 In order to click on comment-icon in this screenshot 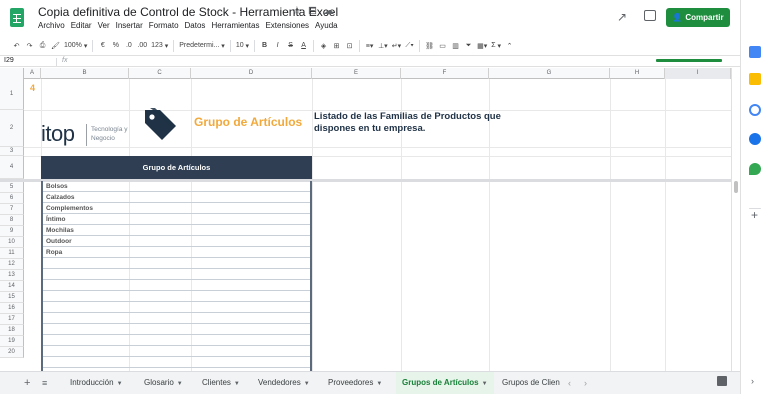, I will do `click(650, 15)`.